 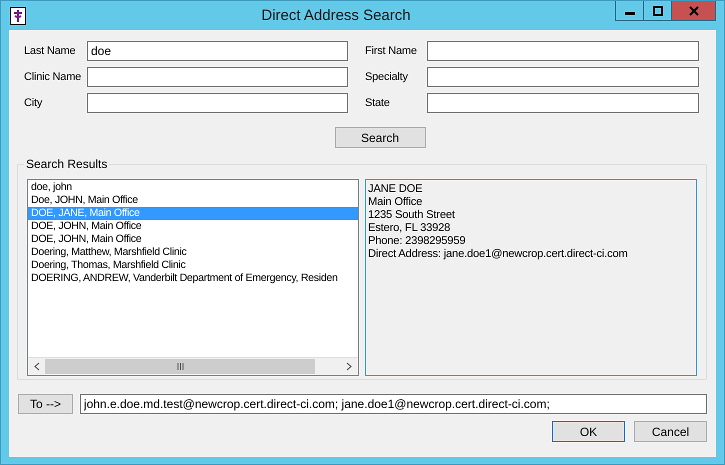 I want to click on detail-text: Phone: 2398295959, so click(x=417, y=241).